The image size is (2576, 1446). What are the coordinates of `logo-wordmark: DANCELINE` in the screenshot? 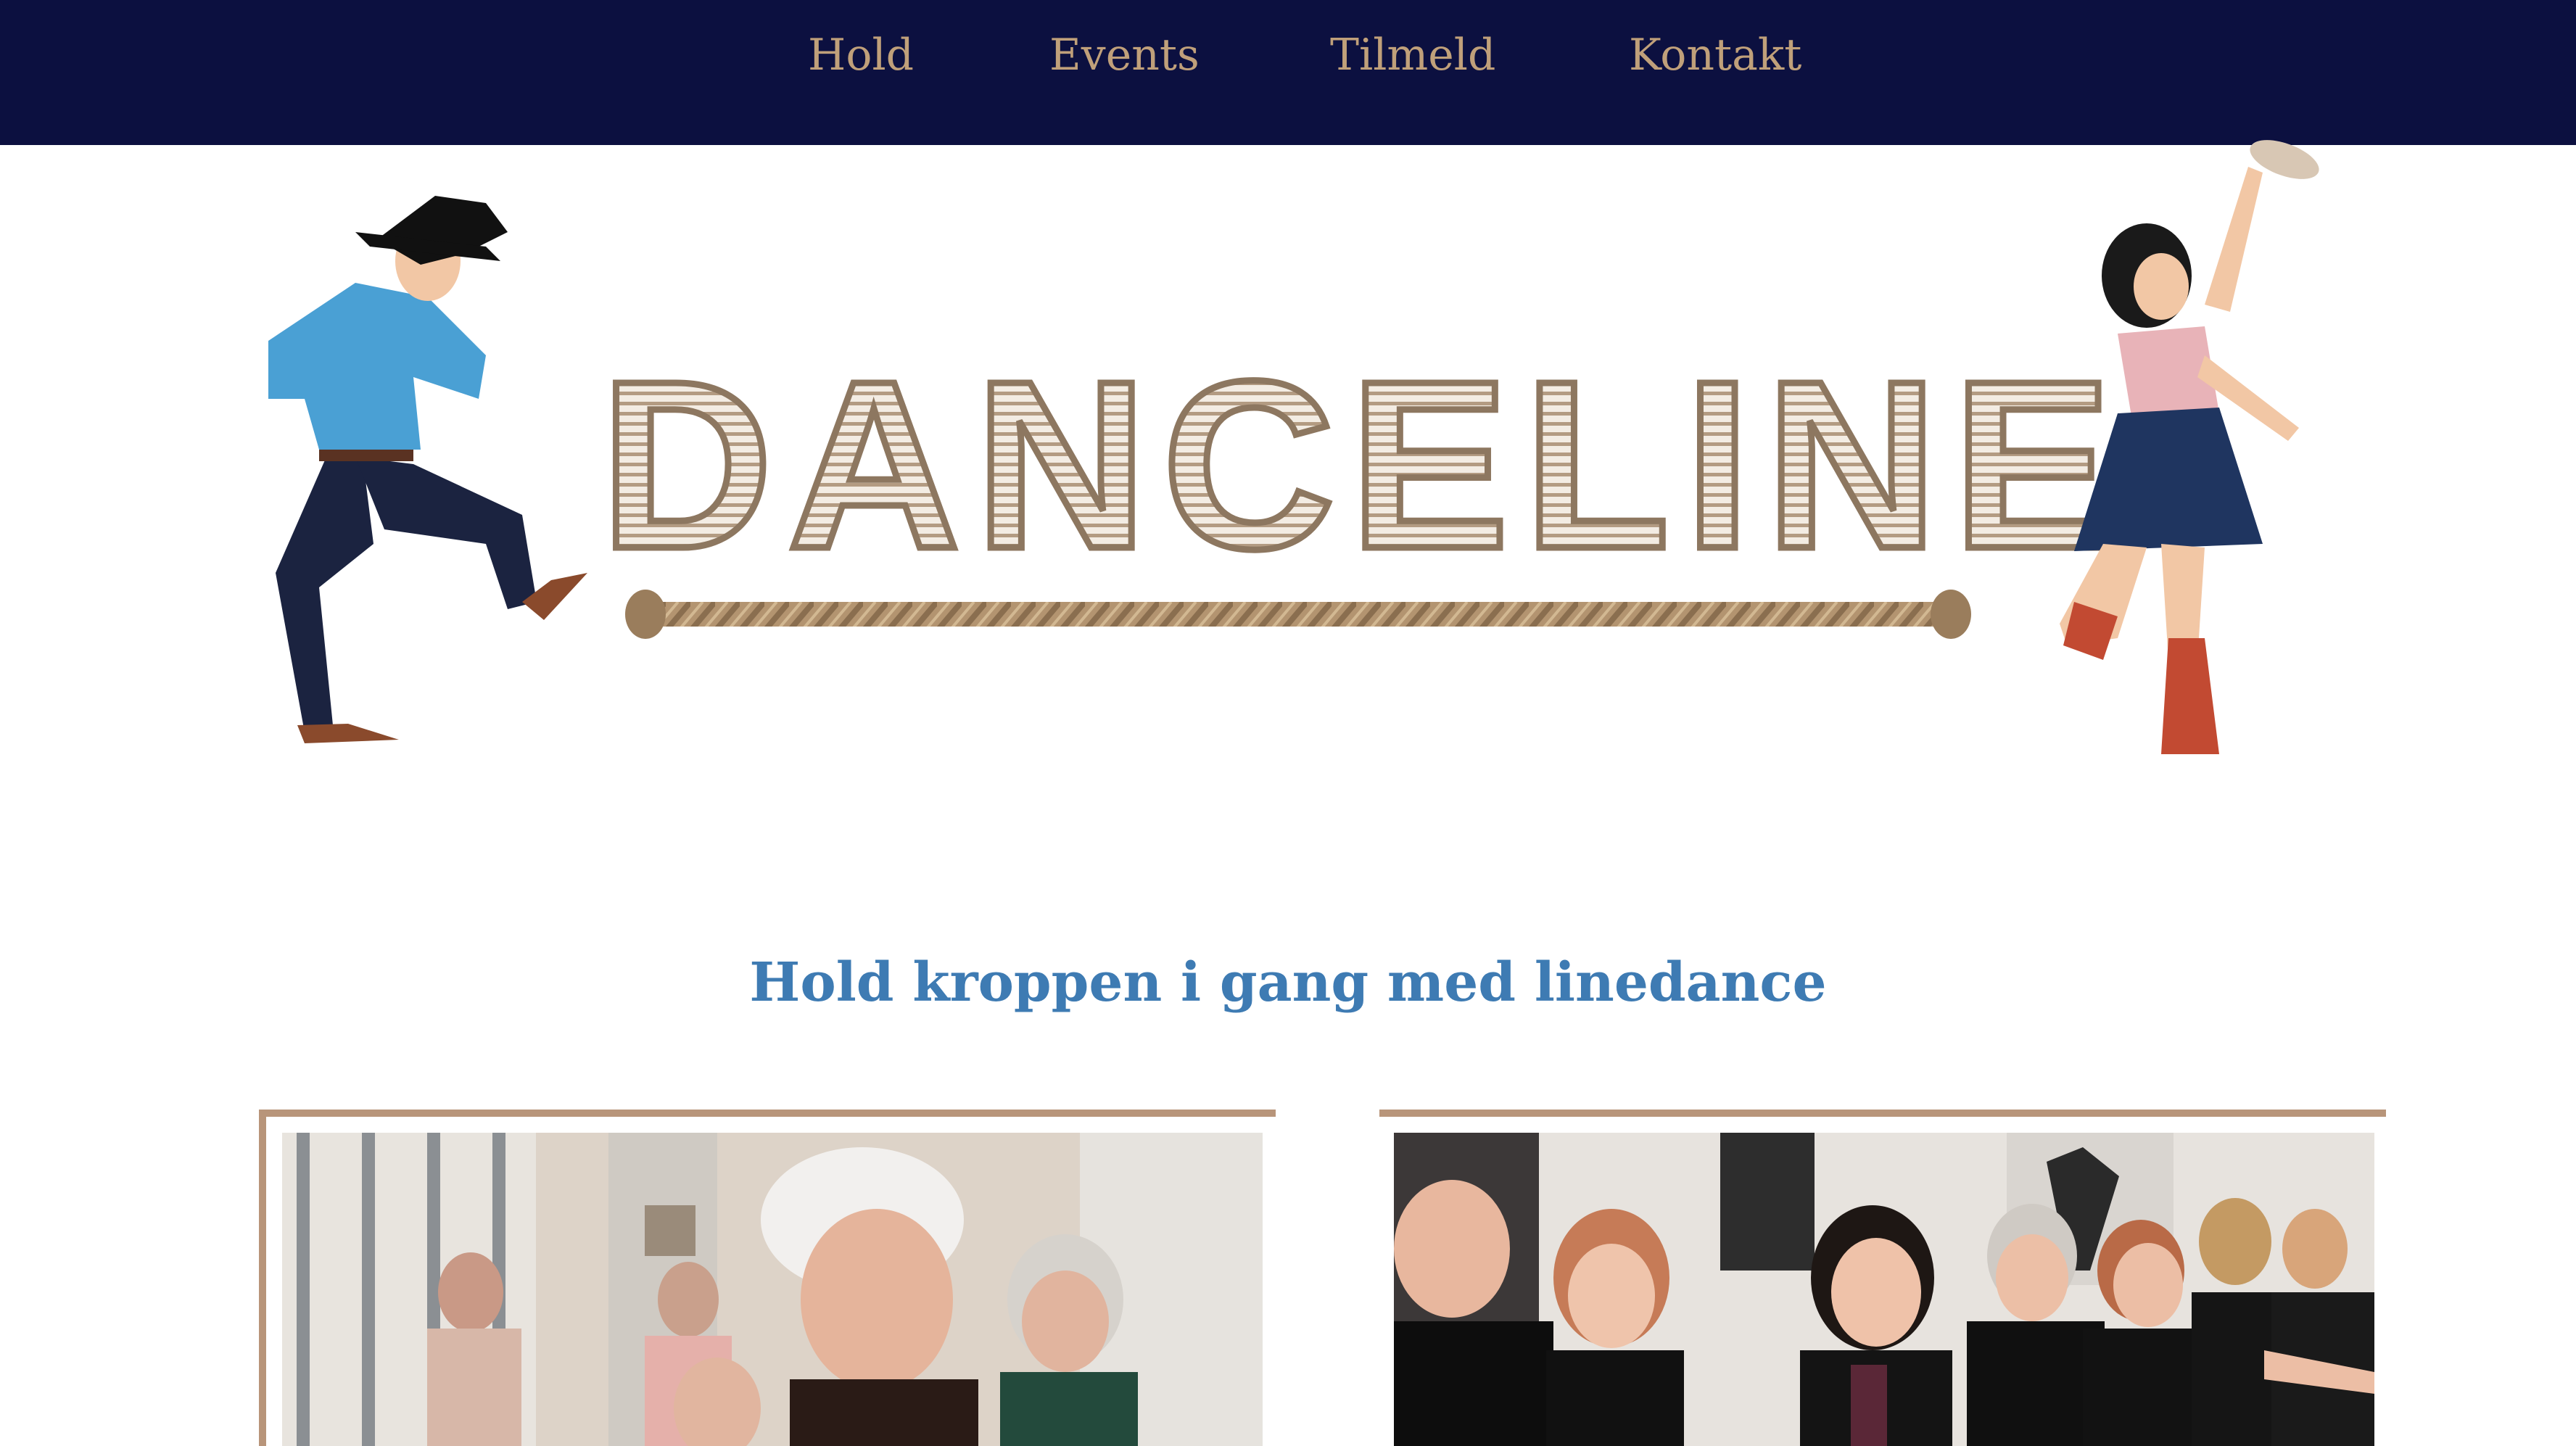 It's located at (1361, 465).